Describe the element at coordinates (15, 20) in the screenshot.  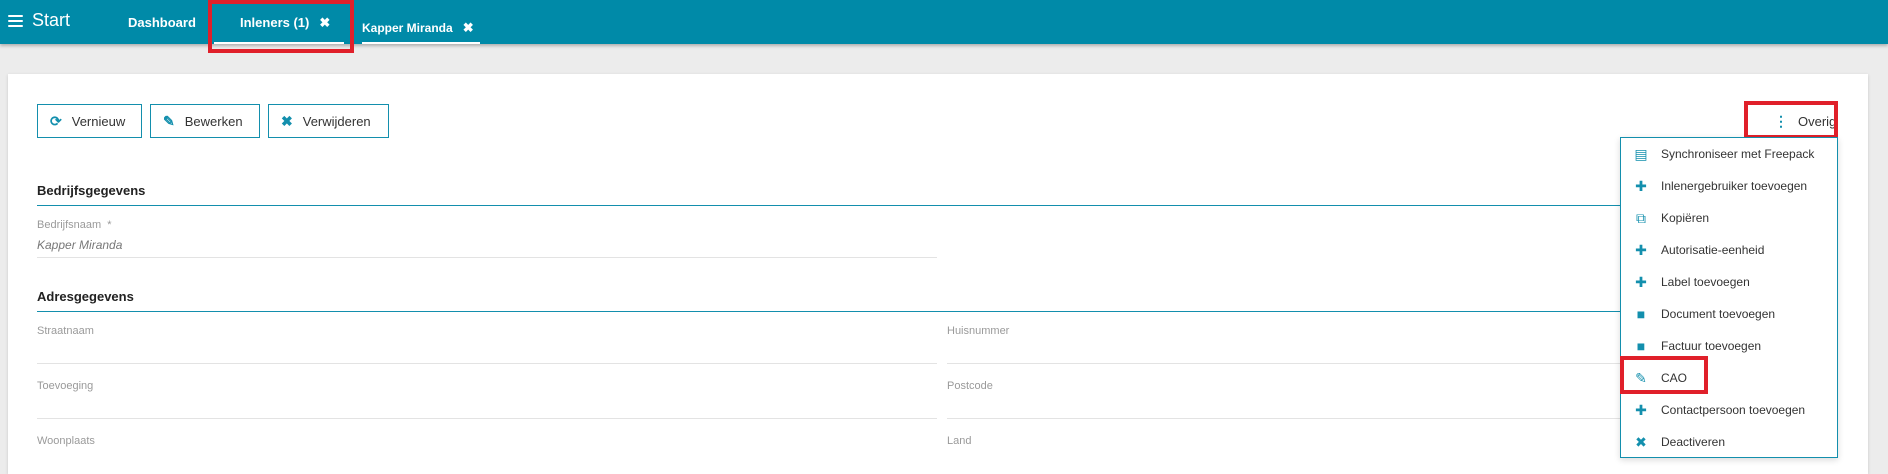
I see `hamburger-icon` at that location.